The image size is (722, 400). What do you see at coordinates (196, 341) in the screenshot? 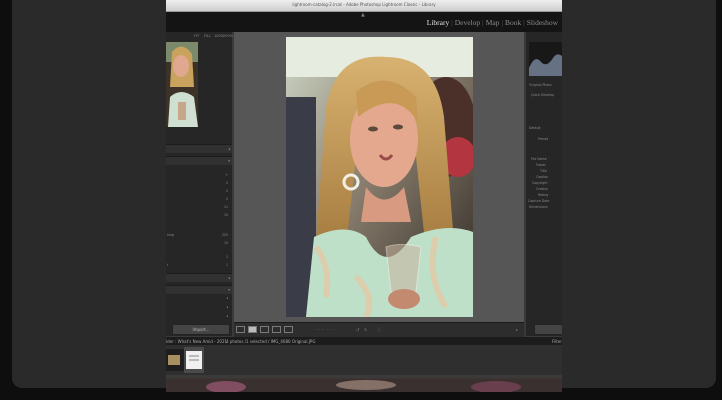
I see `filmstrip-source: lder : What's New Amid - 2021` at bounding box center [196, 341].